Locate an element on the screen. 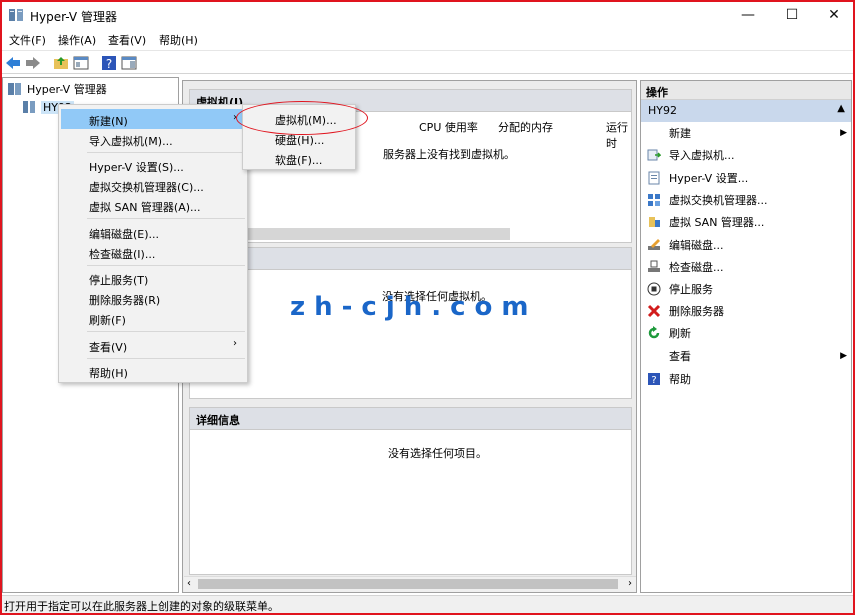  ctx-refresh: 刷新(F) is located at coordinates (153, 318).